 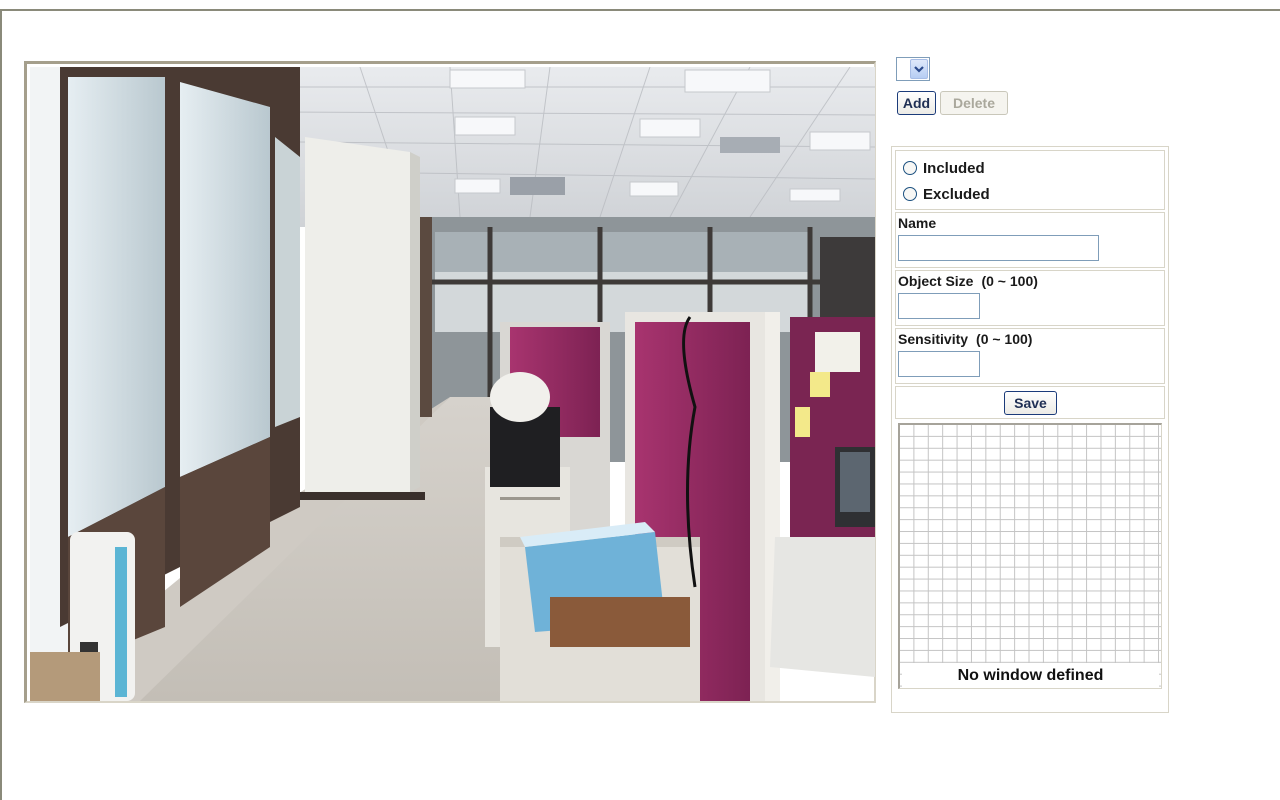 What do you see at coordinates (916, 103) in the screenshot?
I see `add-button: Add` at bounding box center [916, 103].